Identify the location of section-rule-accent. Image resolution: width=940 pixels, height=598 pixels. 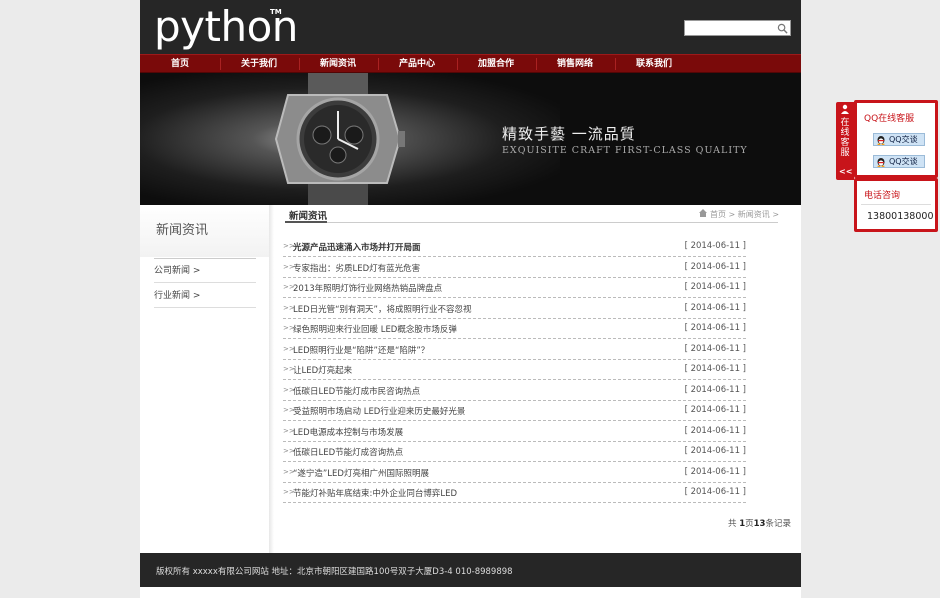
(306, 222).